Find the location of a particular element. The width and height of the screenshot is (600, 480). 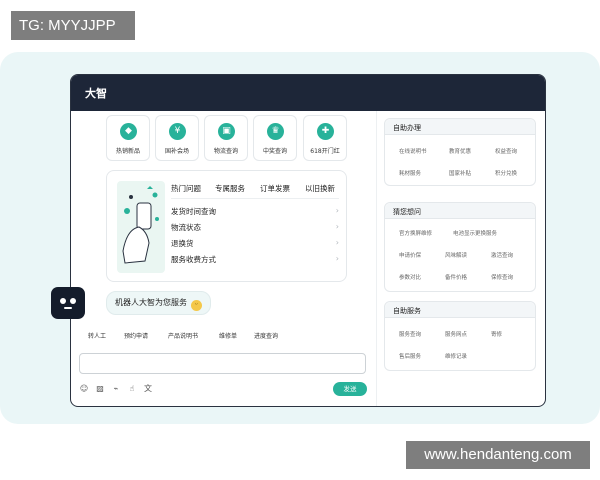

shortcut-progress: 进度查询 is located at coordinates (266, 335).